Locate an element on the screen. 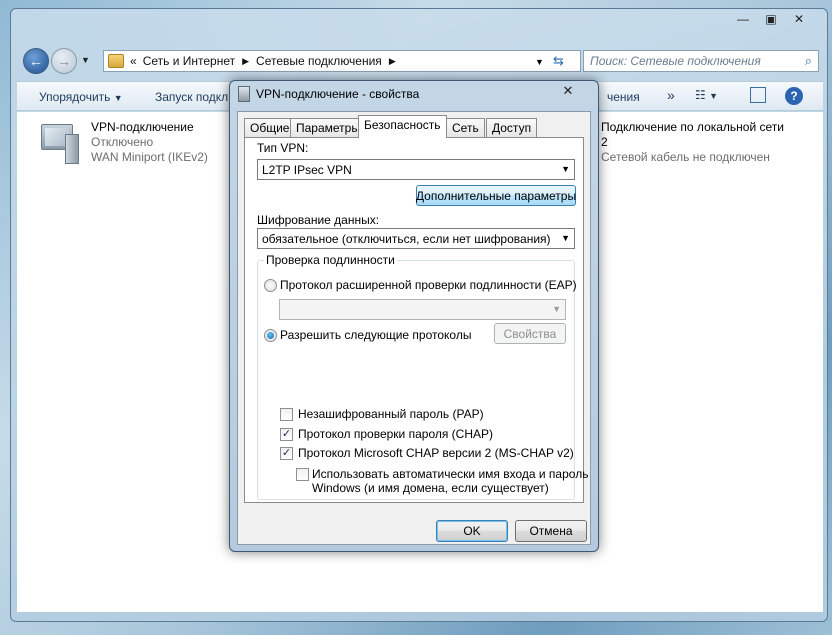 The width and height of the screenshot is (832, 635). mschap-checkbox: ✓ is located at coordinates (286, 453).